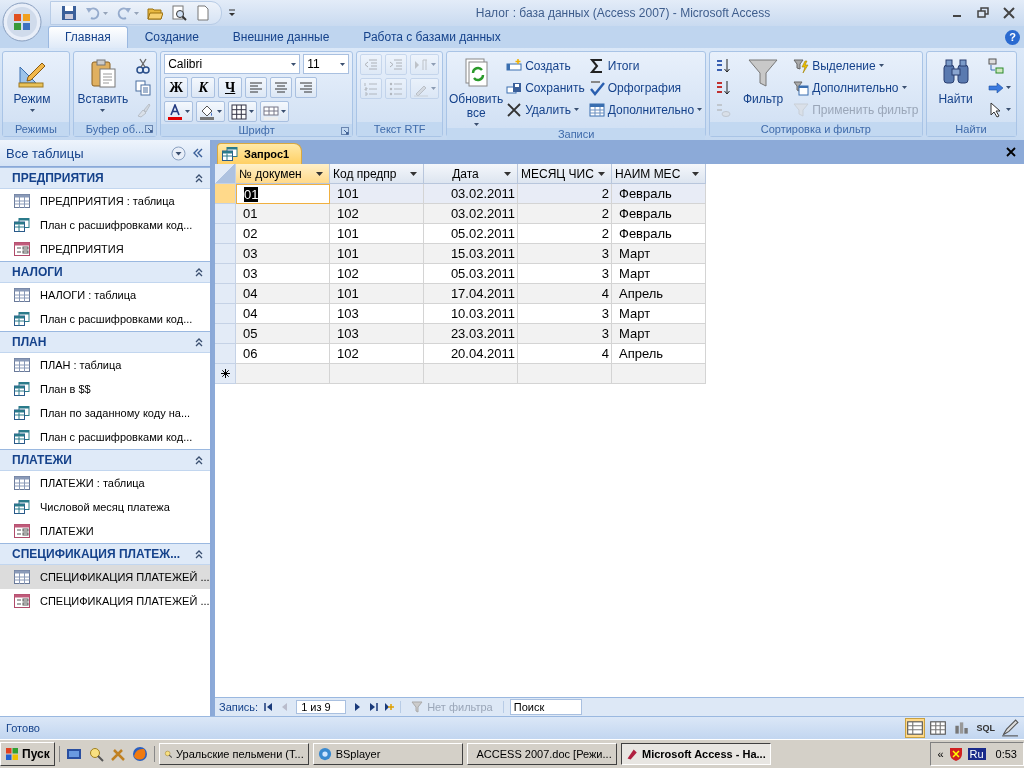  I want to click on combo-field: 11, so click(326, 64).